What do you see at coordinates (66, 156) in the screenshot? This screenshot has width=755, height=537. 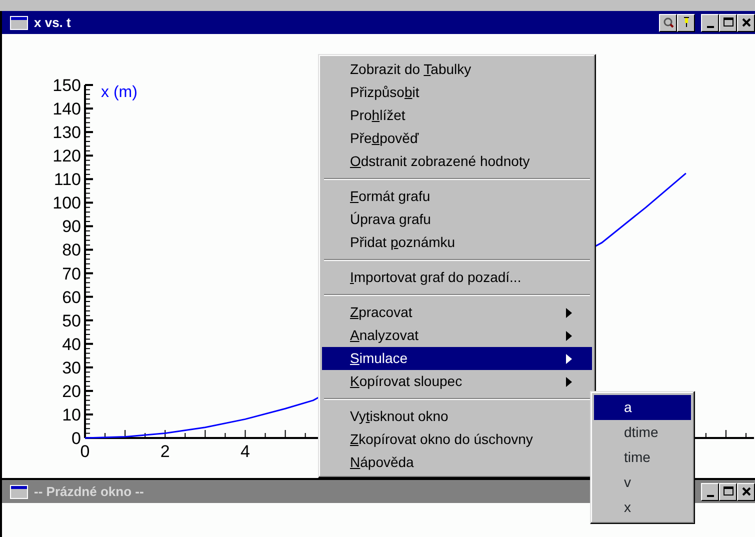 I see `y-tick-label: 120` at bounding box center [66, 156].